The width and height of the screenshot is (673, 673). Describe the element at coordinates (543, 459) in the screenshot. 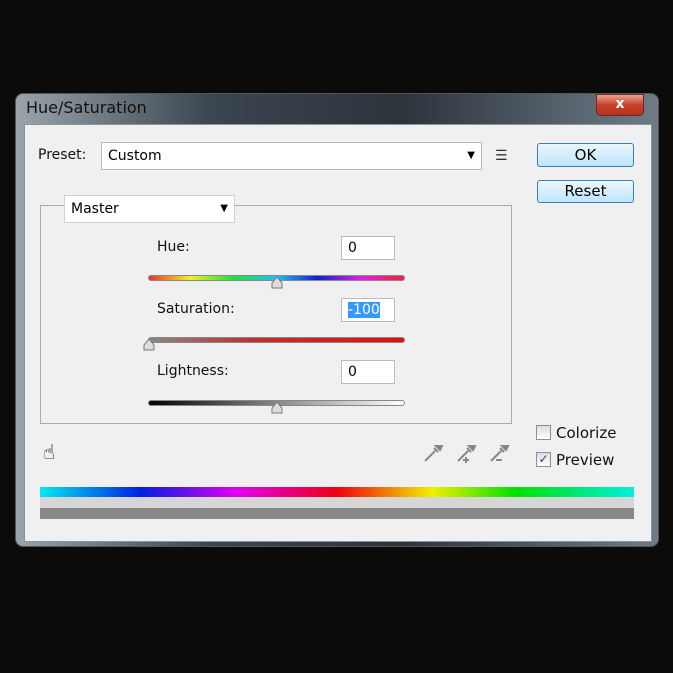

I see `preview-checkbox: ✓` at that location.